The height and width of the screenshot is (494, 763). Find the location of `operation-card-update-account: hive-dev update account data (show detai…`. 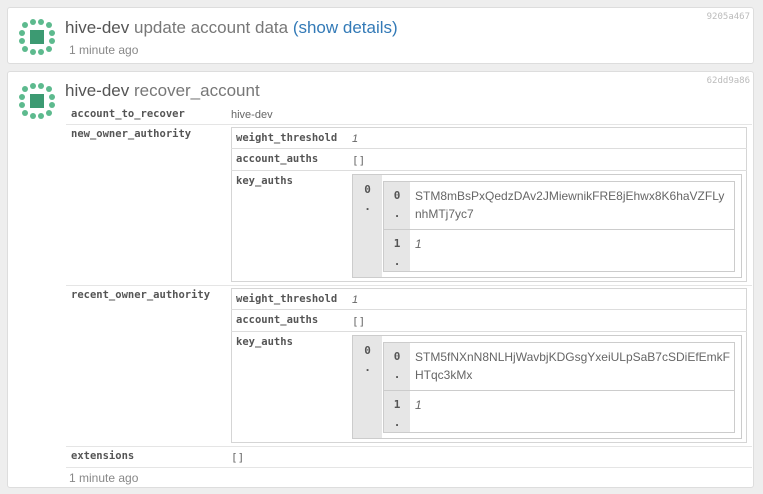

operation-card-update-account: hive-dev update account data (show detai… is located at coordinates (380, 35).